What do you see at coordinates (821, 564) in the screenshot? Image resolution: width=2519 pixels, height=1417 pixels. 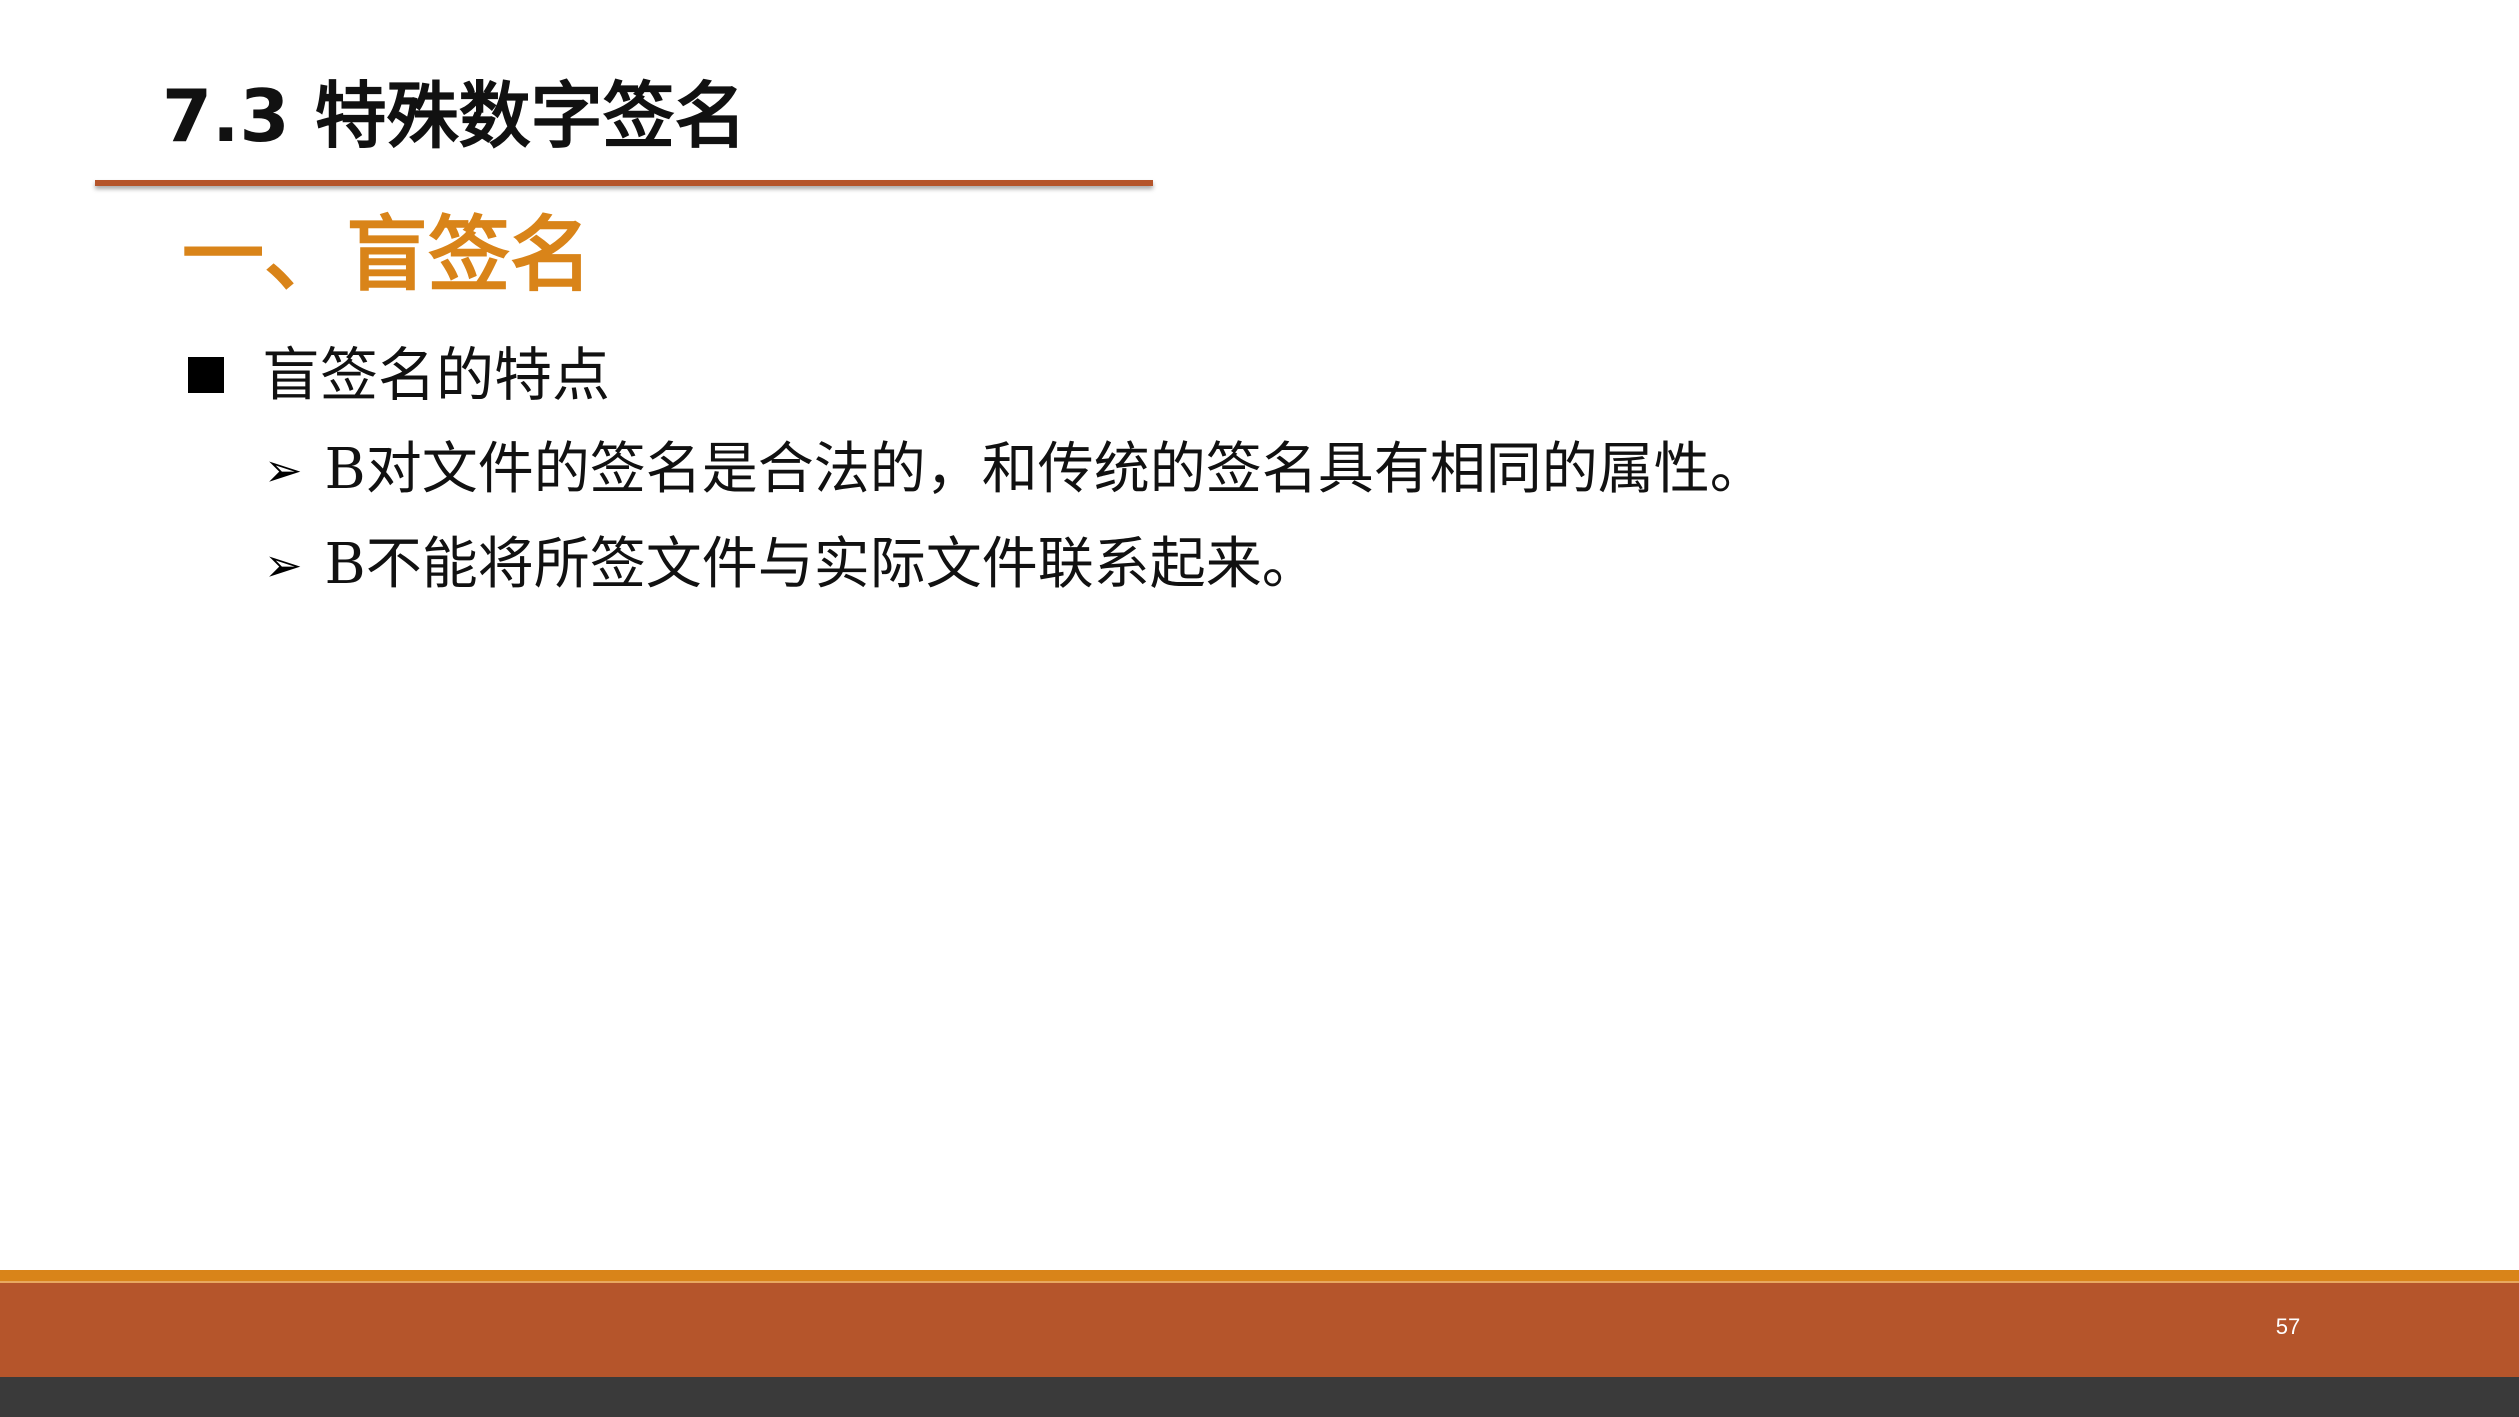 I see `sub-bullet-text: B不能将所签文件与实际文件联系起来。` at bounding box center [821, 564].